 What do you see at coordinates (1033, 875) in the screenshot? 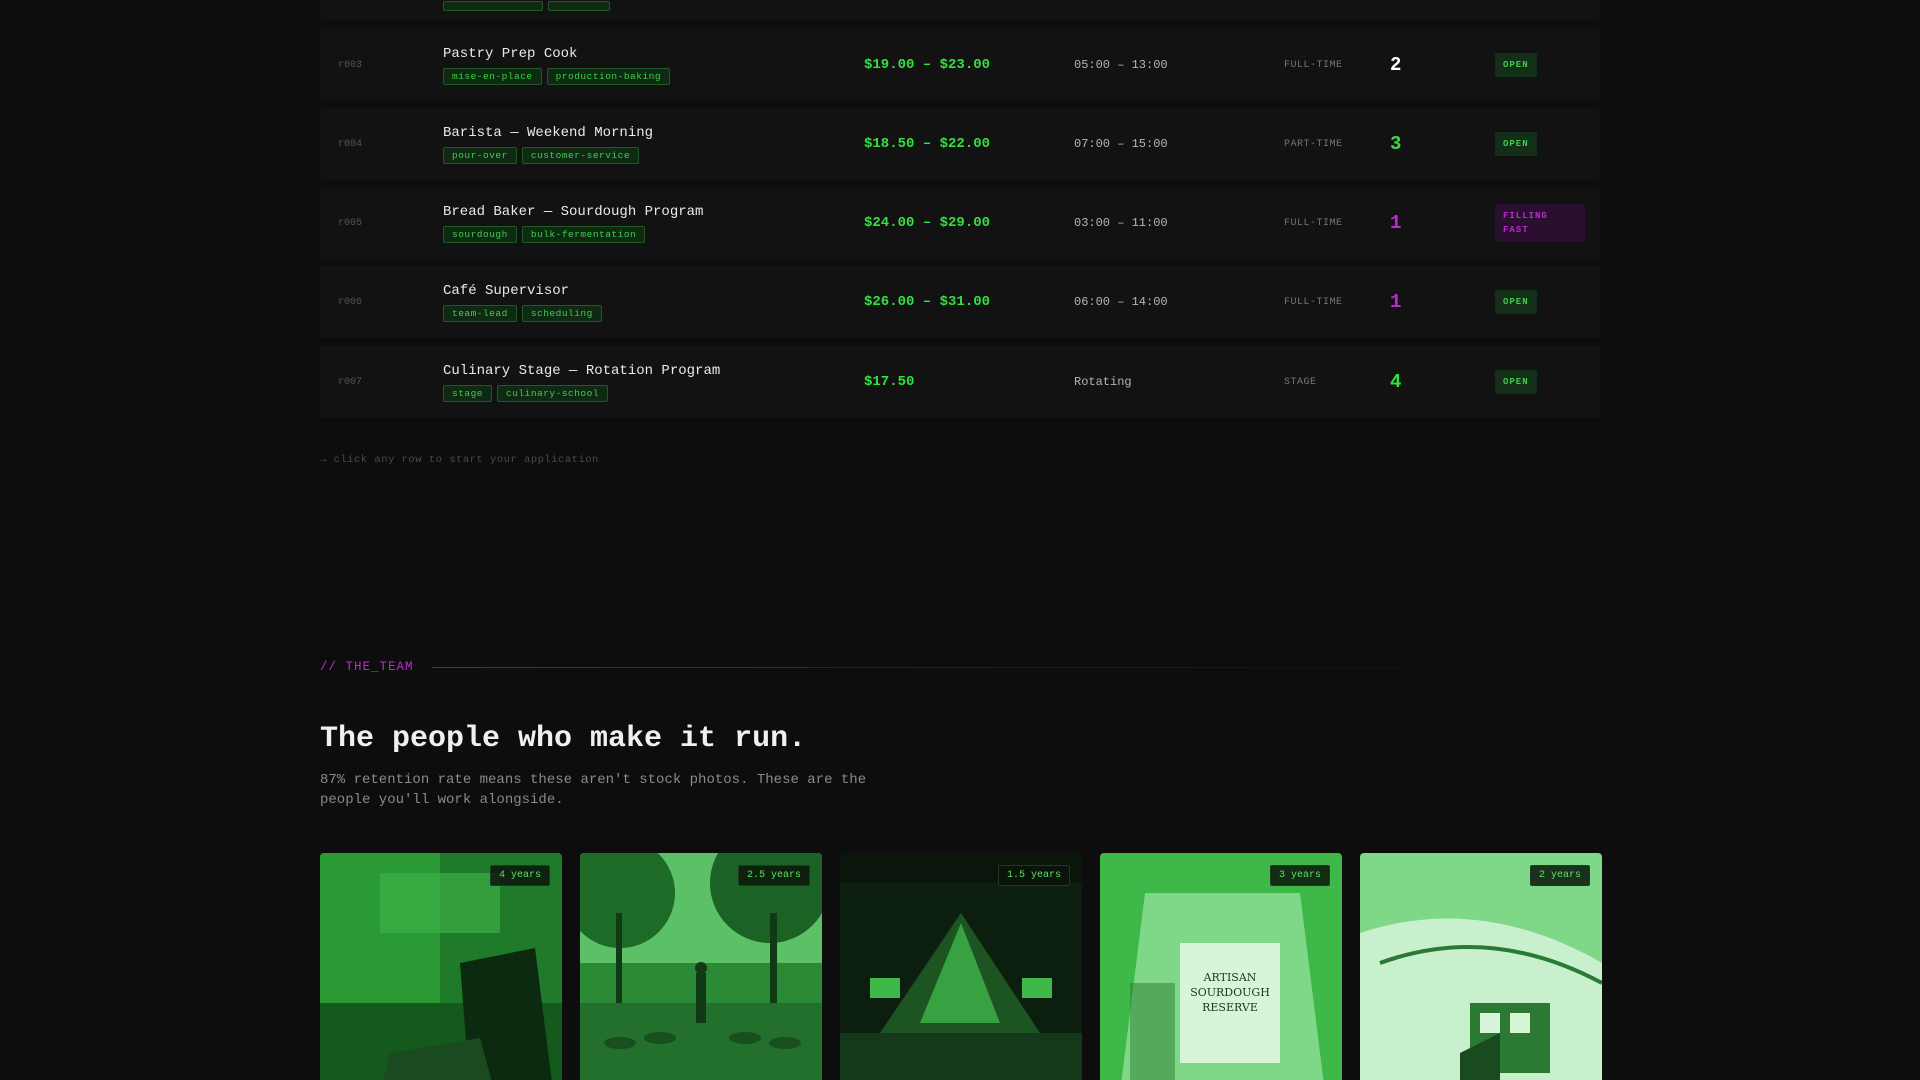
I see `tenure-badge: 1.5 years` at bounding box center [1033, 875].